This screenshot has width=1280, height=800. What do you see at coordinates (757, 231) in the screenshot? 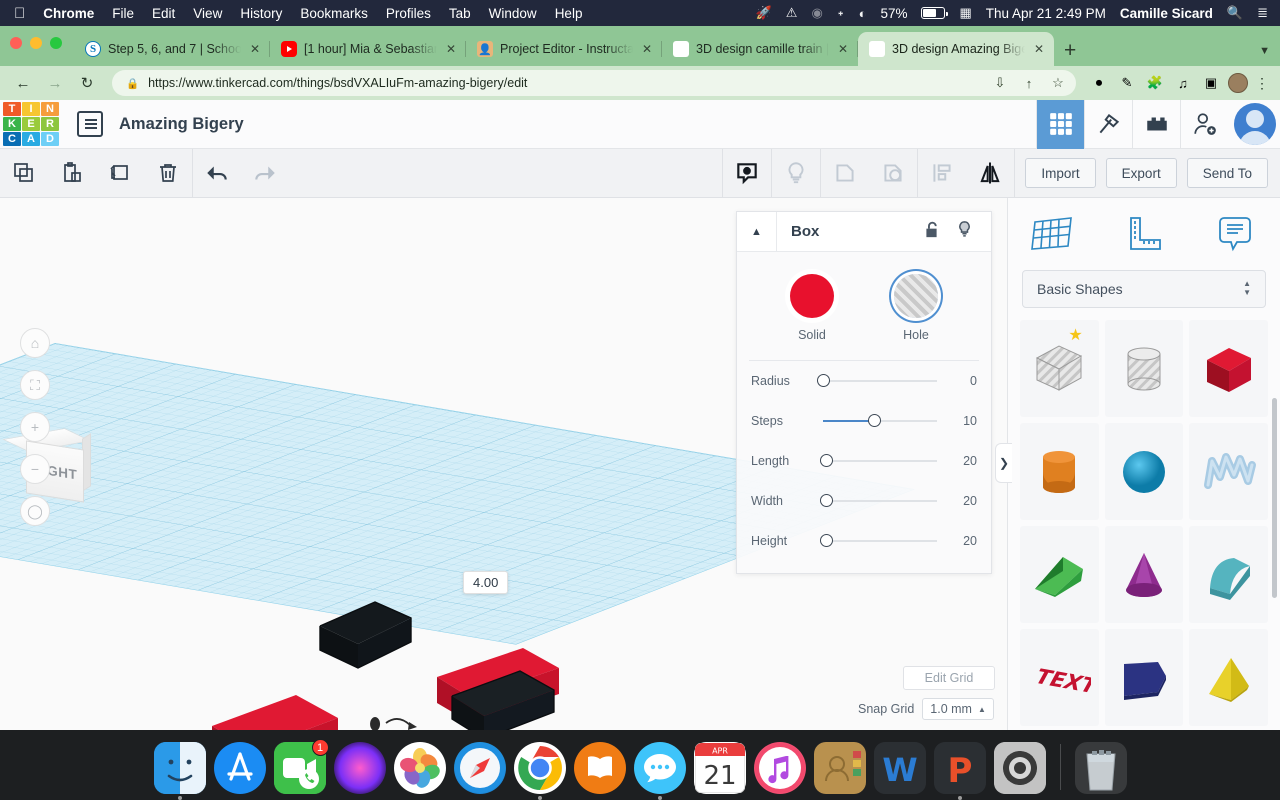
I see `collapse-triangle-icon: ▲` at bounding box center [757, 231].